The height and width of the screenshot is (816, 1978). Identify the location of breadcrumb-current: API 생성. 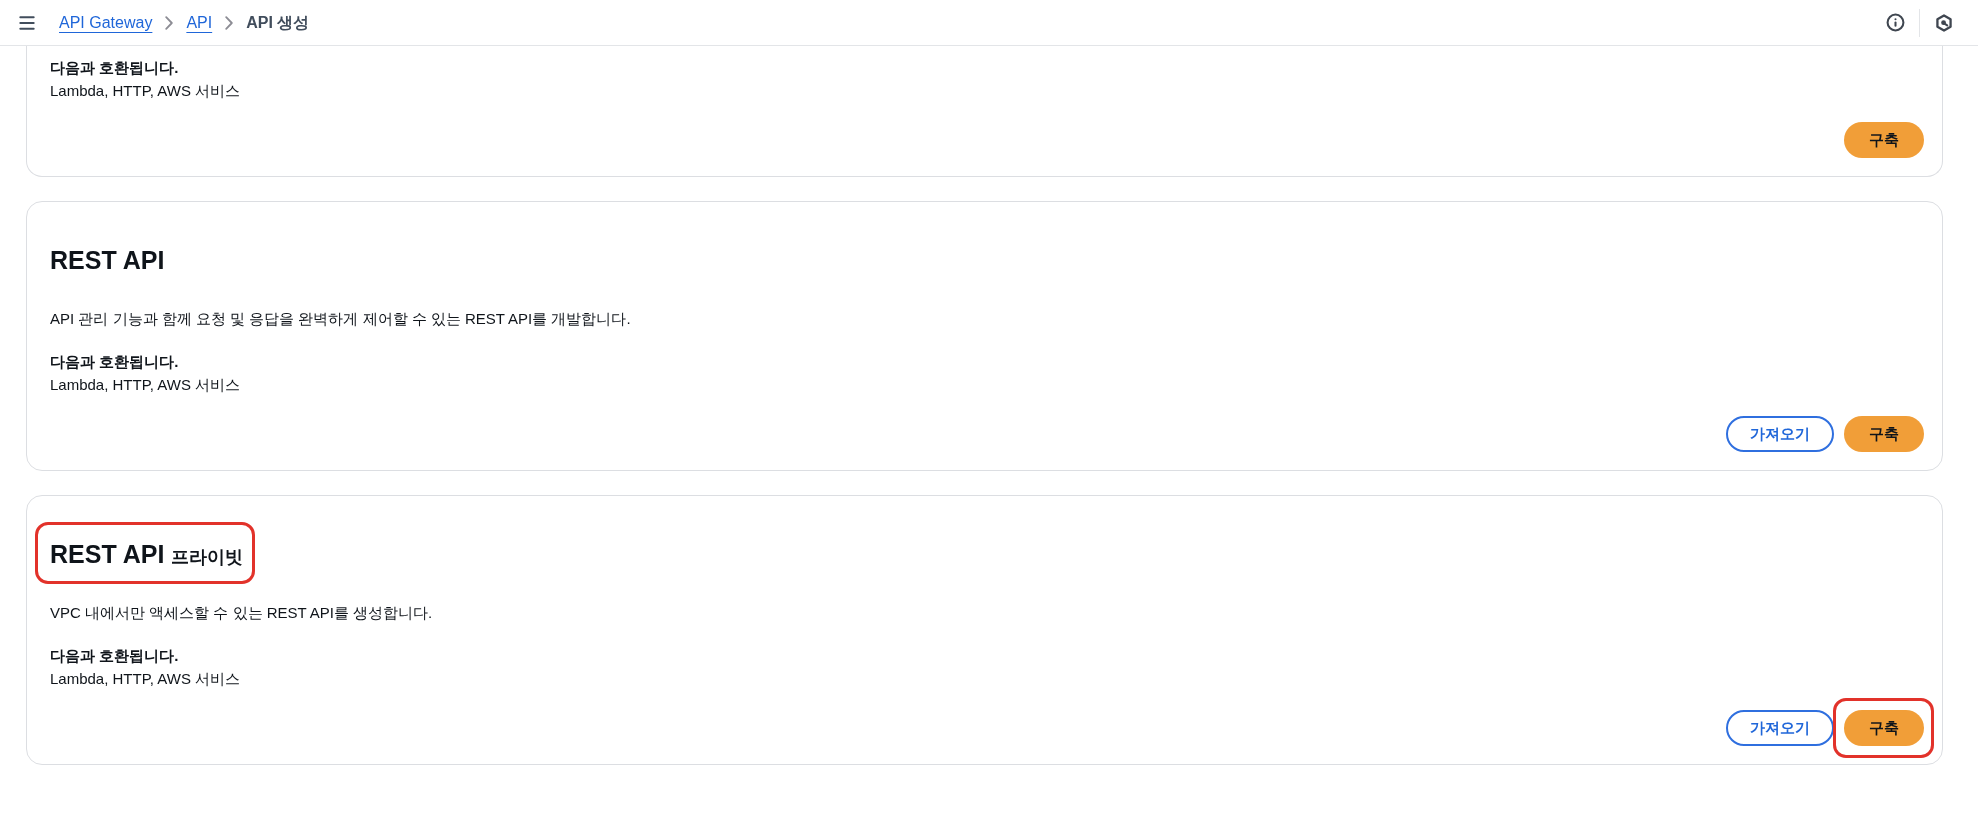
(278, 22).